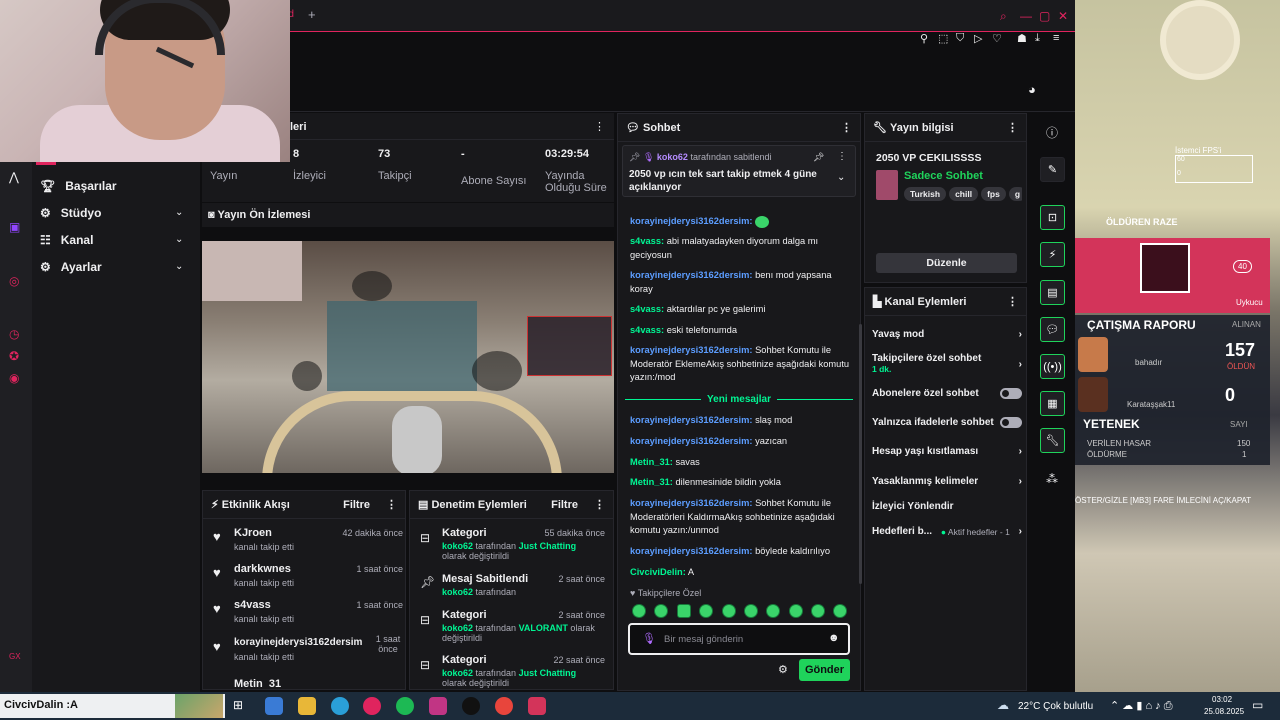  What do you see at coordinates (71, 267) in the screenshot?
I see `sidebar-item-settings: ⚙ Ayarlar` at bounding box center [71, 267].